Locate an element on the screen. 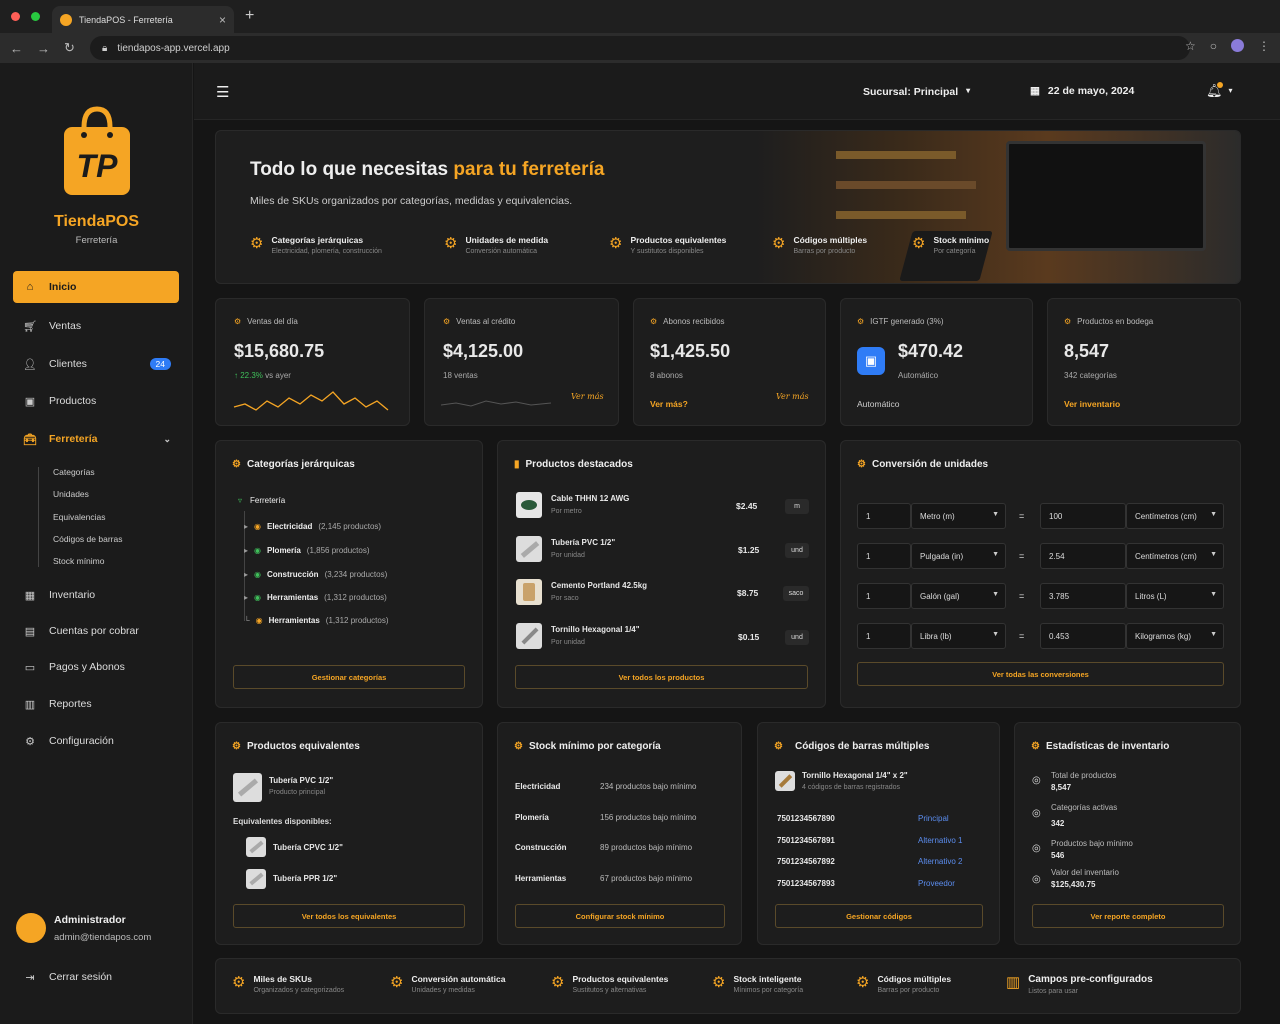 Image resolution: width=1280 pixels, height=1024 pixels. maximize-window-dot is located at coordinates (35, 16).